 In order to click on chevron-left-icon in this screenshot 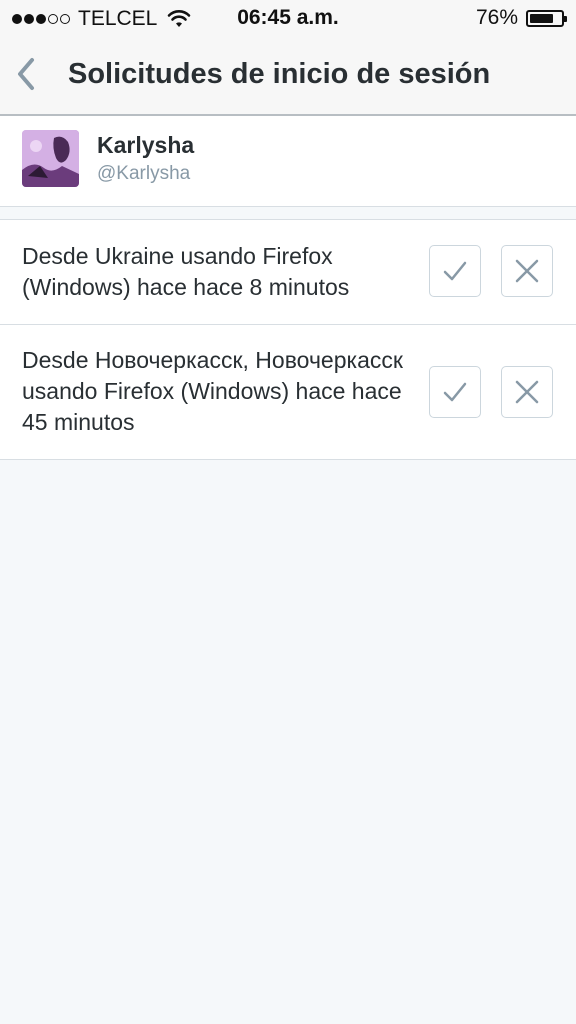, I will do `click(26, 74)`.